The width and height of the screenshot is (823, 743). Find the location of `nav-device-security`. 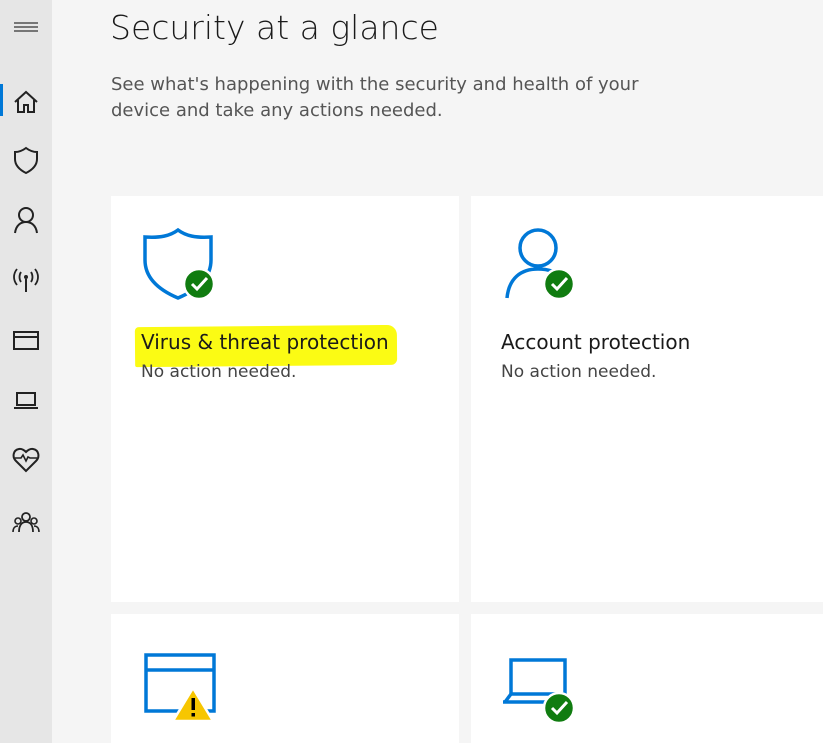

nav-device-security is located at coordinates (26, 400).